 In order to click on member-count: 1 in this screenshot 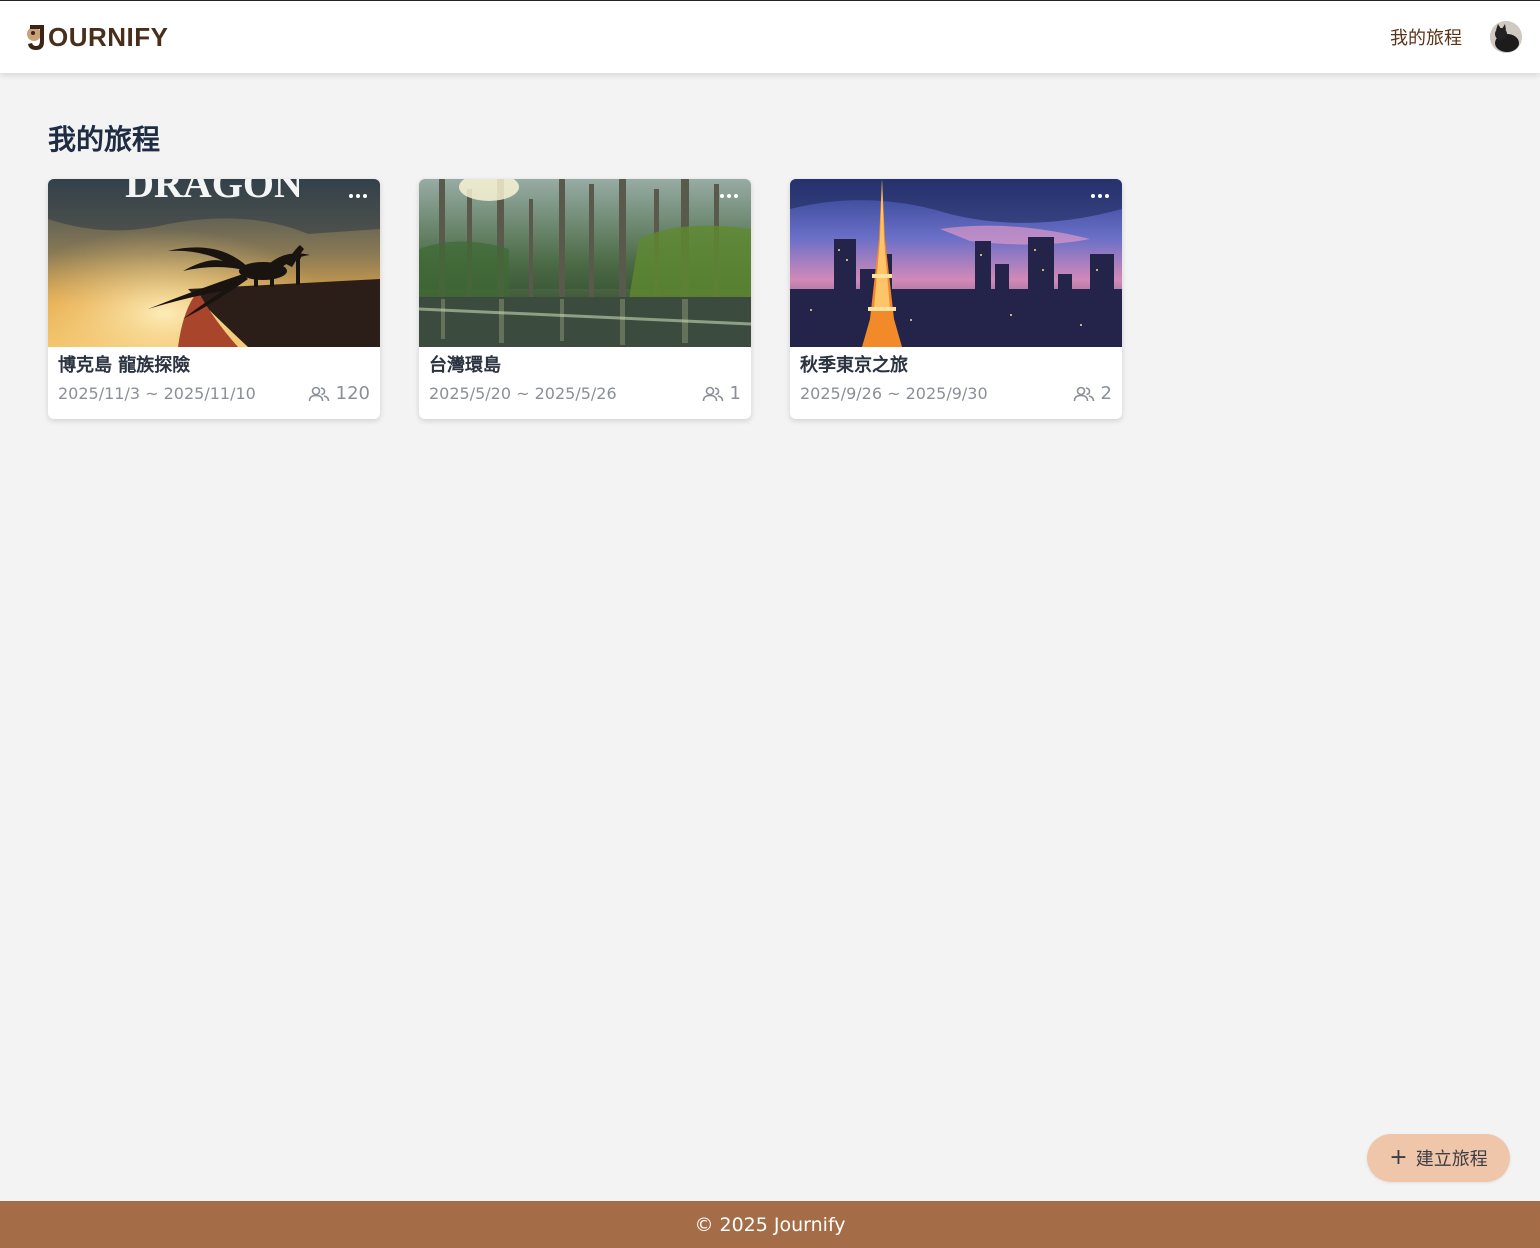, I will do `click(735, 393)`.